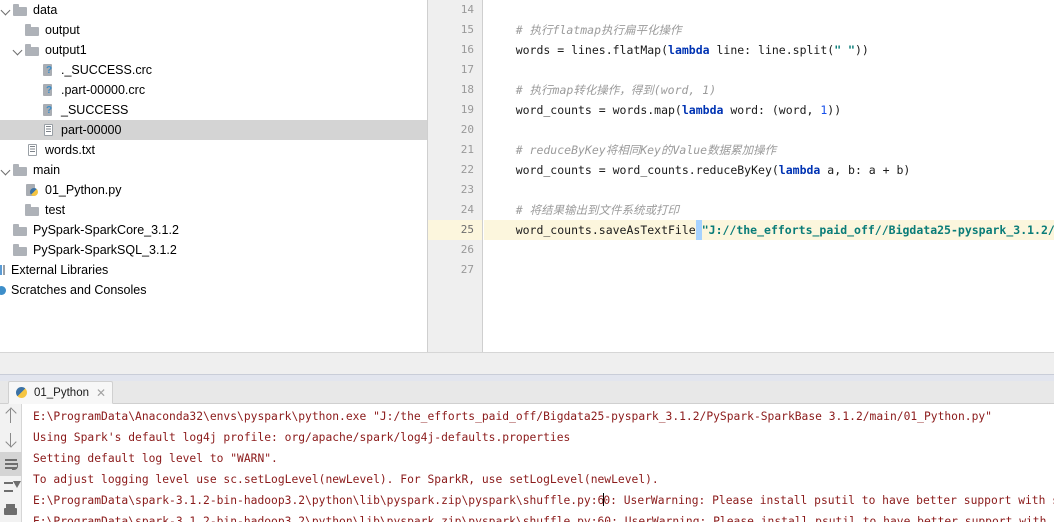 This screenshot has height=522, width=1054. I want to click on soft-wrap-icon, so click(11, 464).